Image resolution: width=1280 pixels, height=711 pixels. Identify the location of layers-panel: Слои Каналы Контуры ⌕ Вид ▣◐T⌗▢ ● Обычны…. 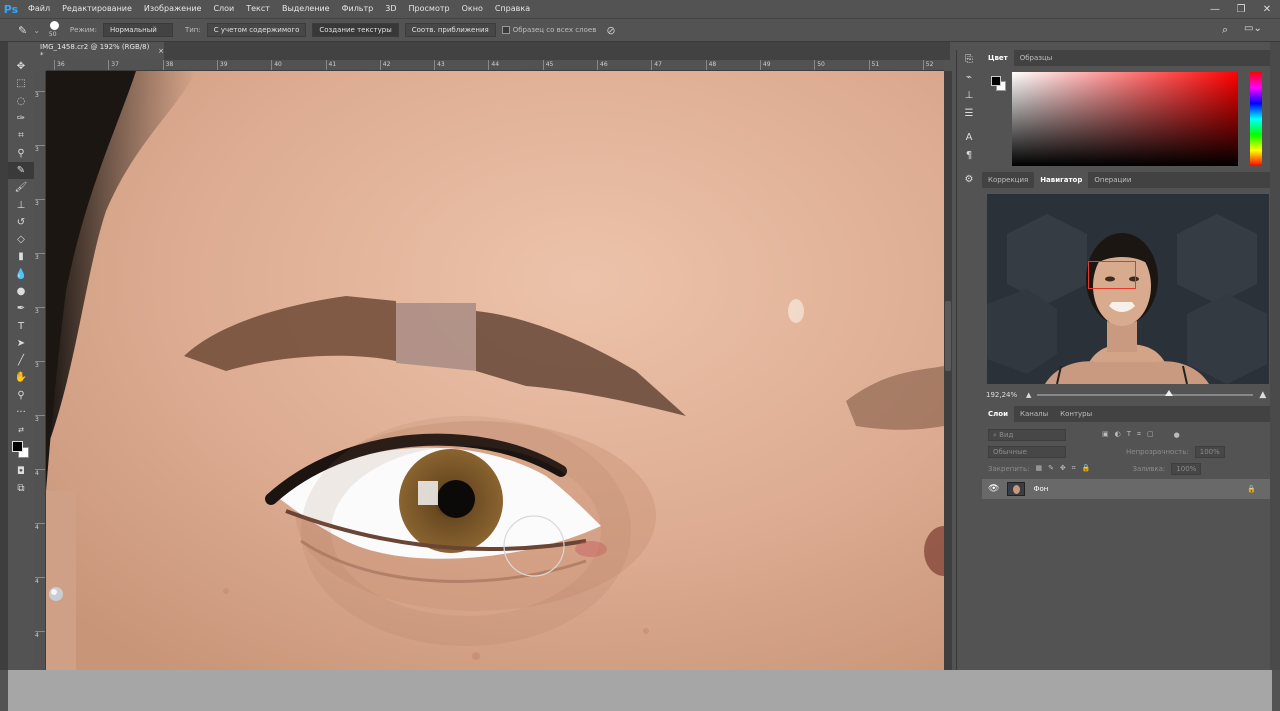
(1126, 452).